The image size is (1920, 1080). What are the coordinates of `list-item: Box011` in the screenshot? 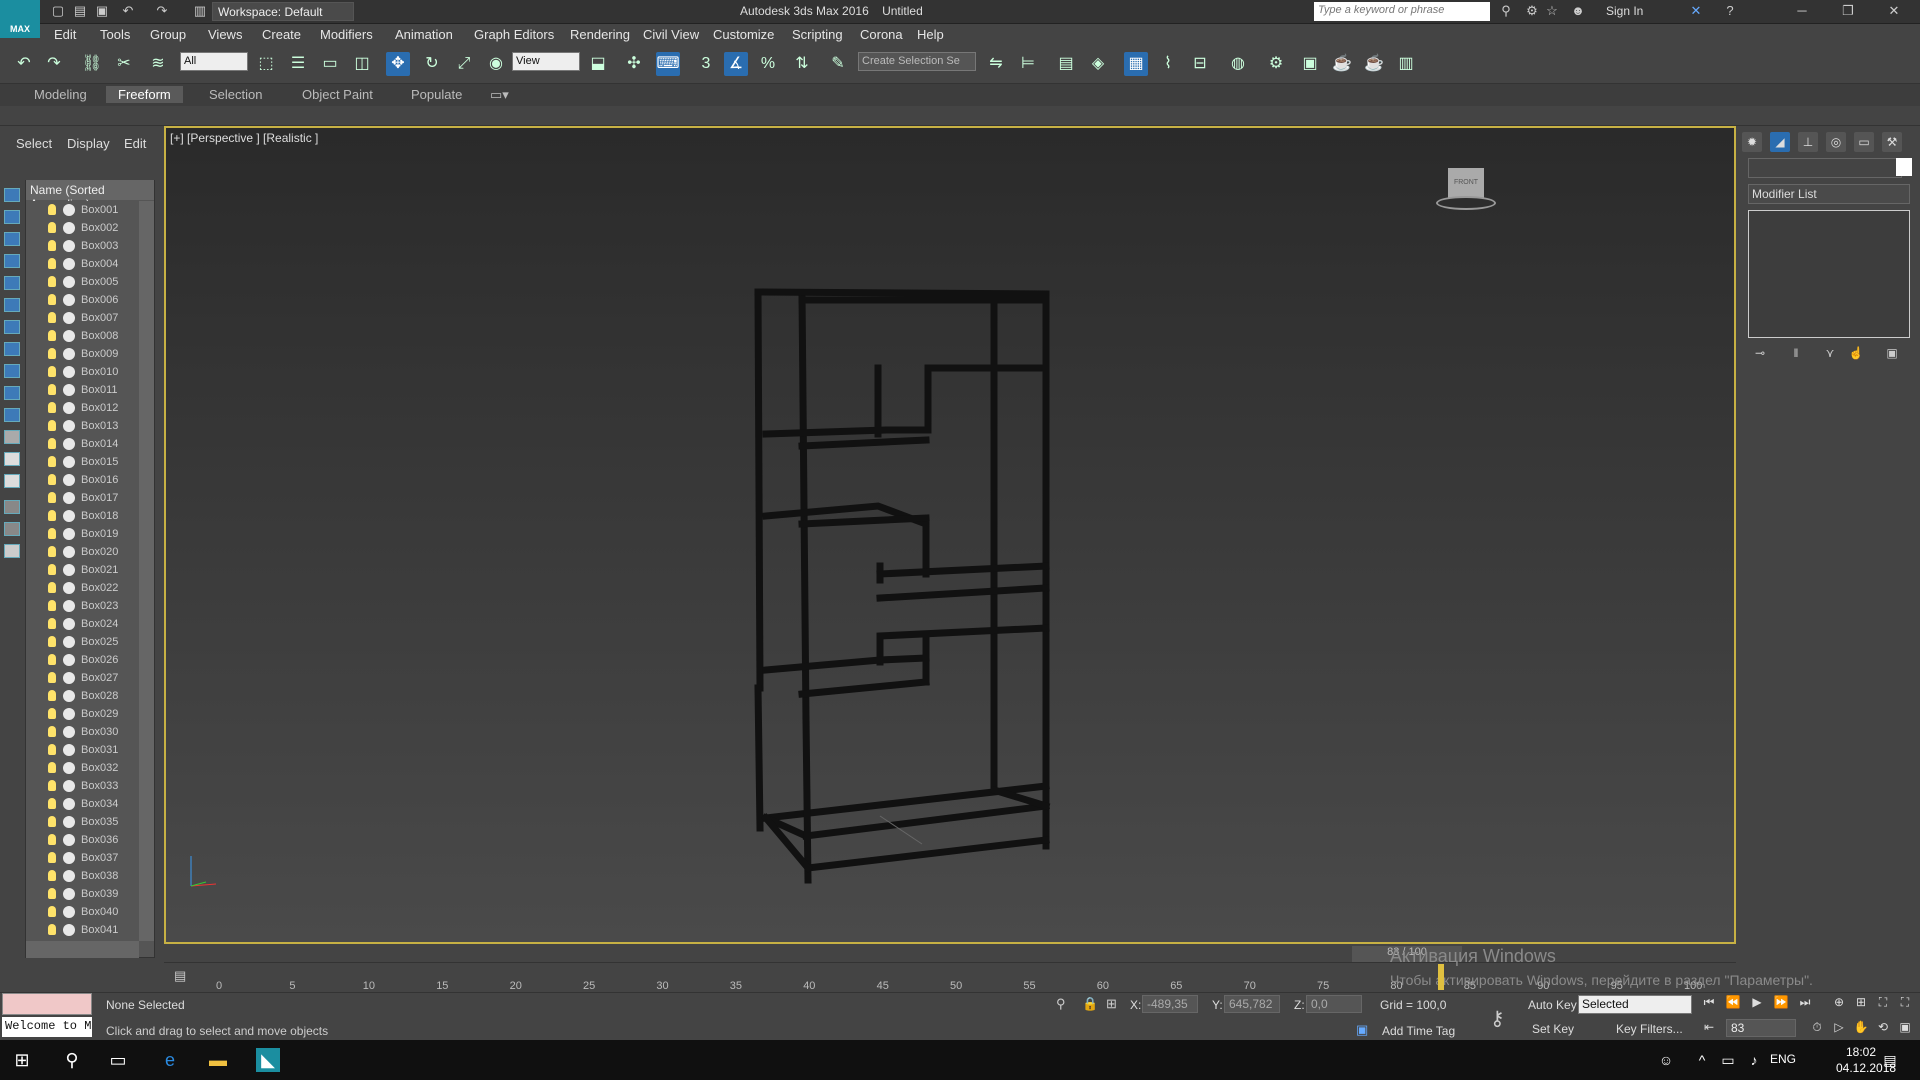 It's located at (82, 390).